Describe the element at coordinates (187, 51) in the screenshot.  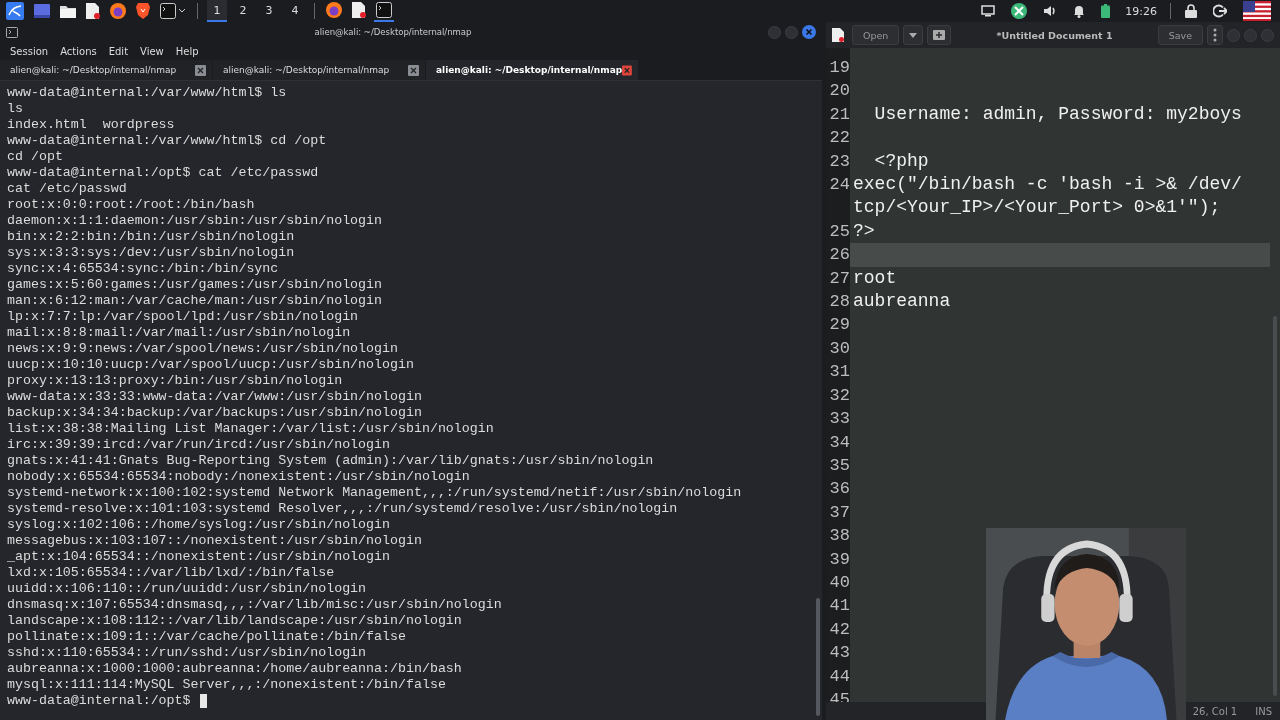
I see `menu-item: Help` at that location.